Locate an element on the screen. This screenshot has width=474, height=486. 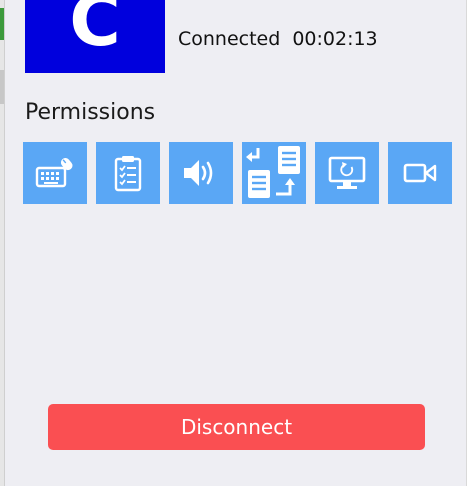
permission-recording-button is located at coordinates (420, 173).